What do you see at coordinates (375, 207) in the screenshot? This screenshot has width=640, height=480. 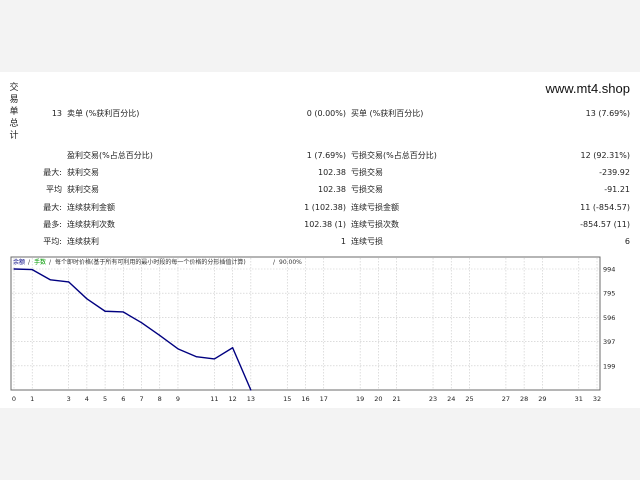 I see `max-consecutive-losses-label: 连续亏损金额` at bounding box center [375, 207].